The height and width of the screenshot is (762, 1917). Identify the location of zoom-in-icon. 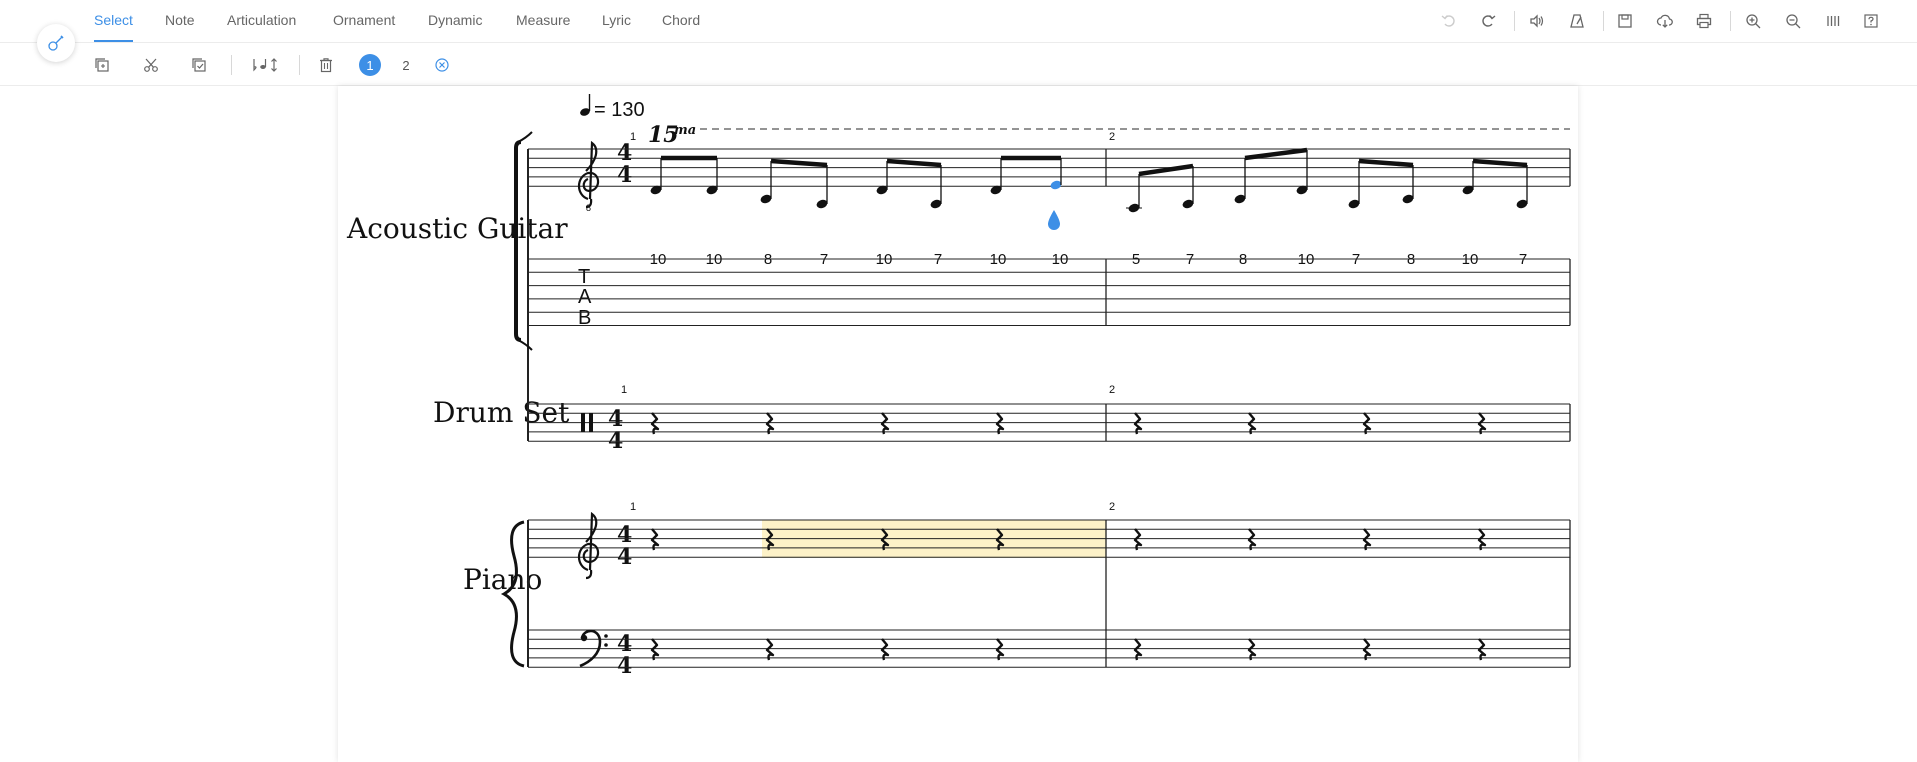
(1753, 21).